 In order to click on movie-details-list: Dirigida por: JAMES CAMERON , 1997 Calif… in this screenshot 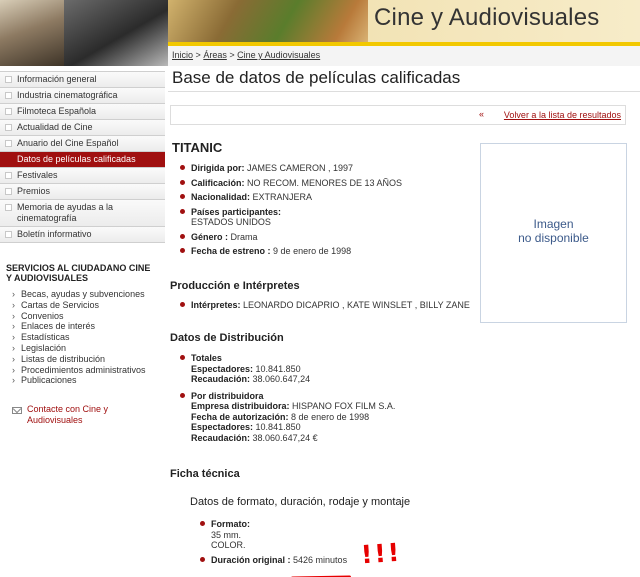, I will do `click(290, 212)`.